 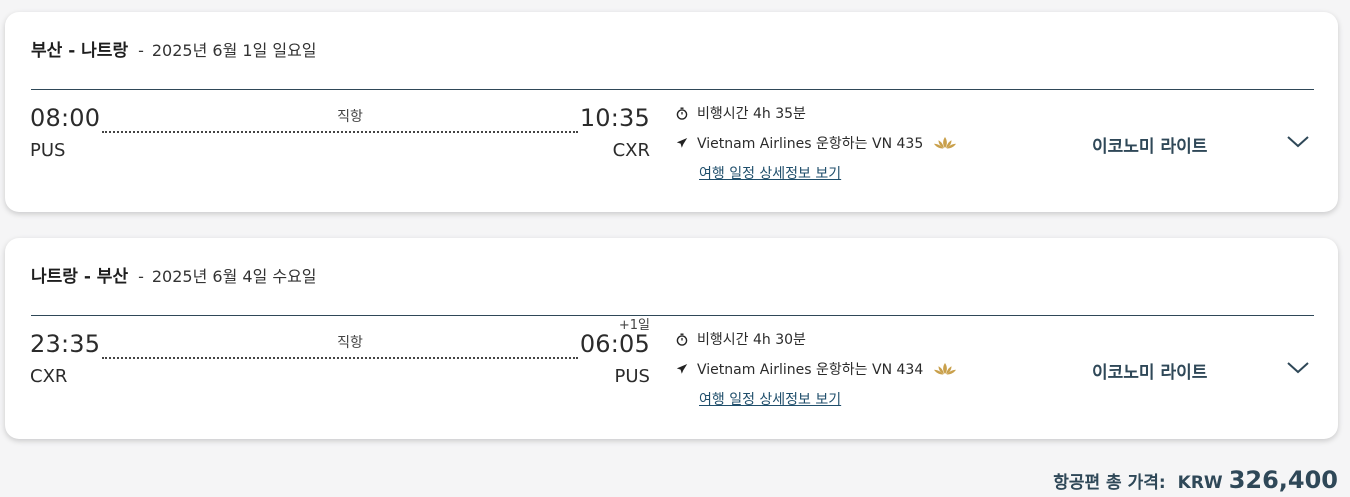 What do you see at coordinates (751, 114) in the screenshot?
I see `flight-duration: 비행시간 4h 35분` at bounding box center [751, 114].